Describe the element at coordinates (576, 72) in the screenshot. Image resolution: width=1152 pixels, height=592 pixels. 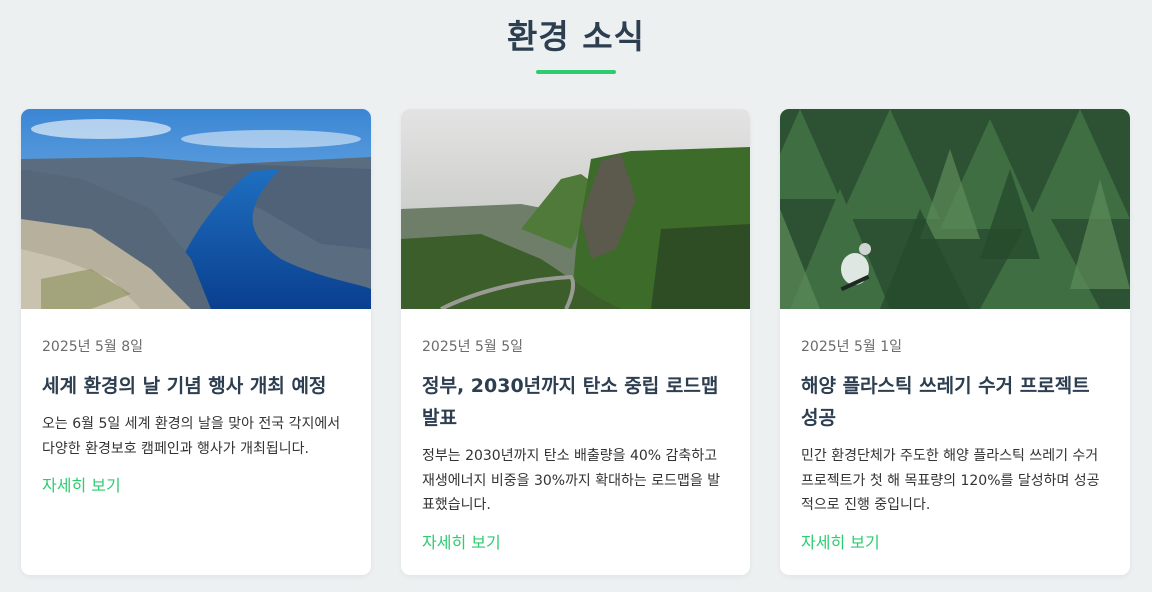
I see `title-underline` at that location.